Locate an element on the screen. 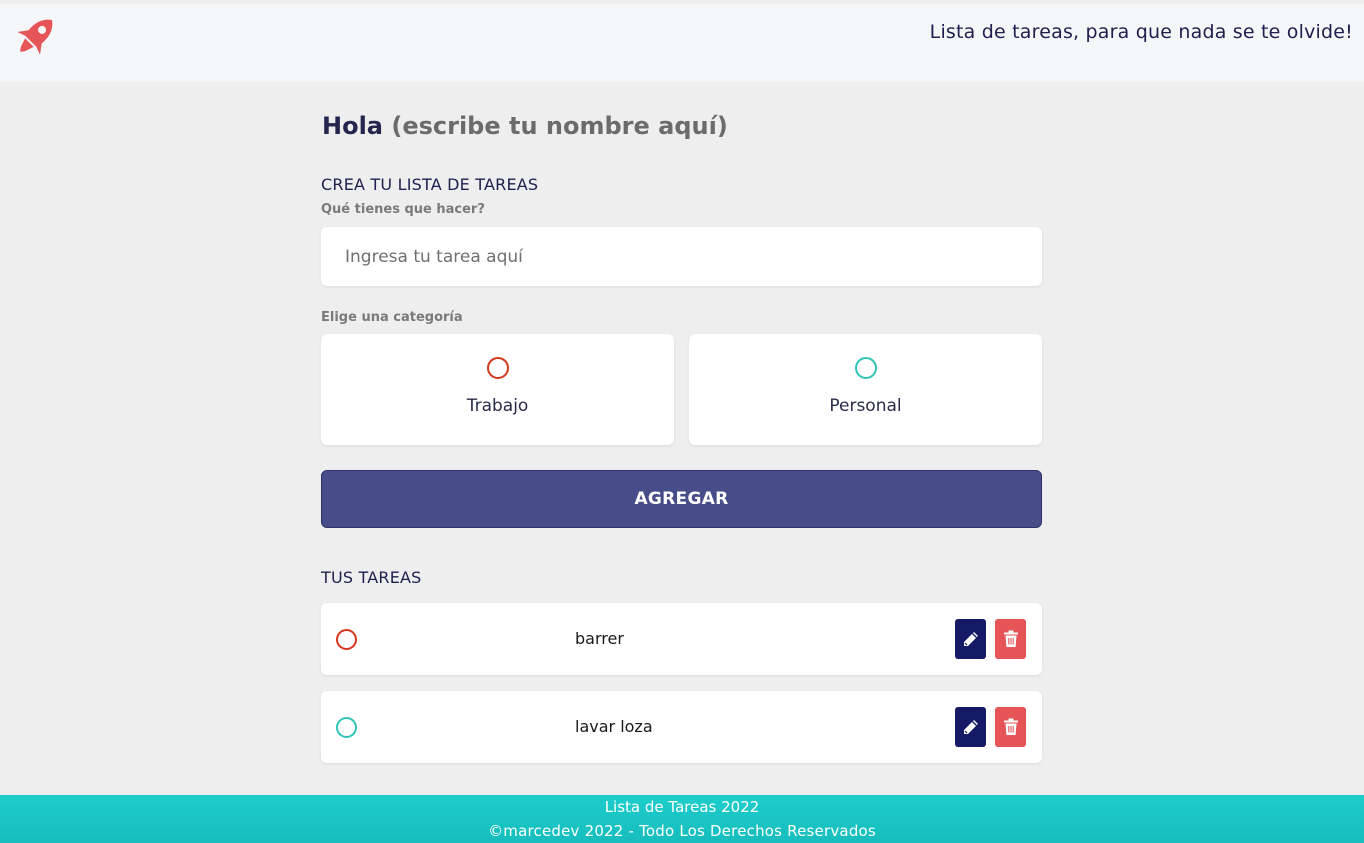 The height and width of the screenshot is (843, 1364). trabajo-radio is located at coordinates (497, 368).